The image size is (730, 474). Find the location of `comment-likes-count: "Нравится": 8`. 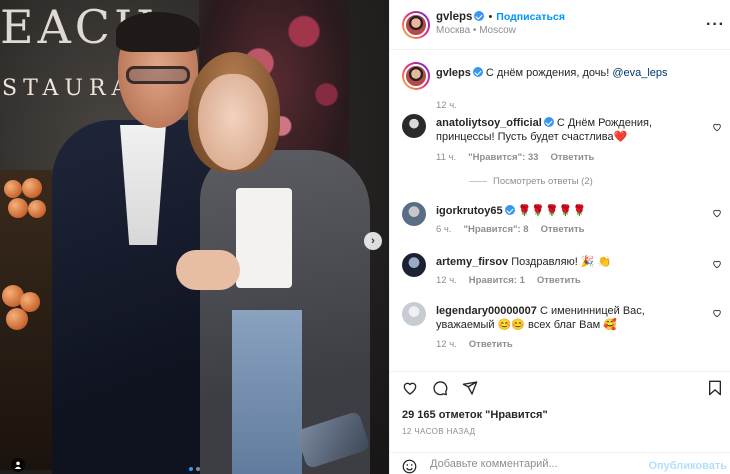

comment-likes-count: "Нравится": 8 is located at coordinates (496, 229).